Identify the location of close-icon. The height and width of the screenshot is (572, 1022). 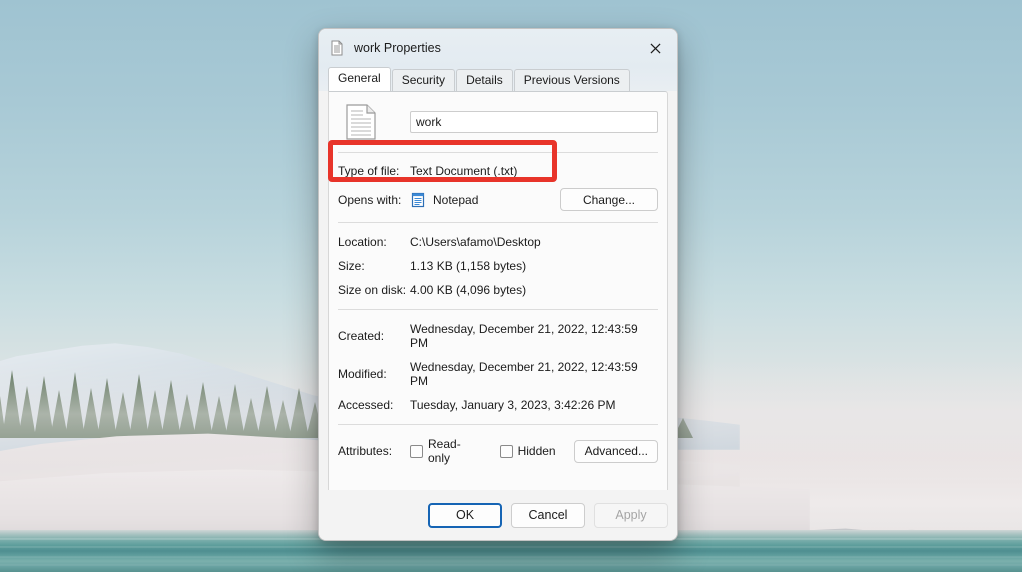
(655, 48).